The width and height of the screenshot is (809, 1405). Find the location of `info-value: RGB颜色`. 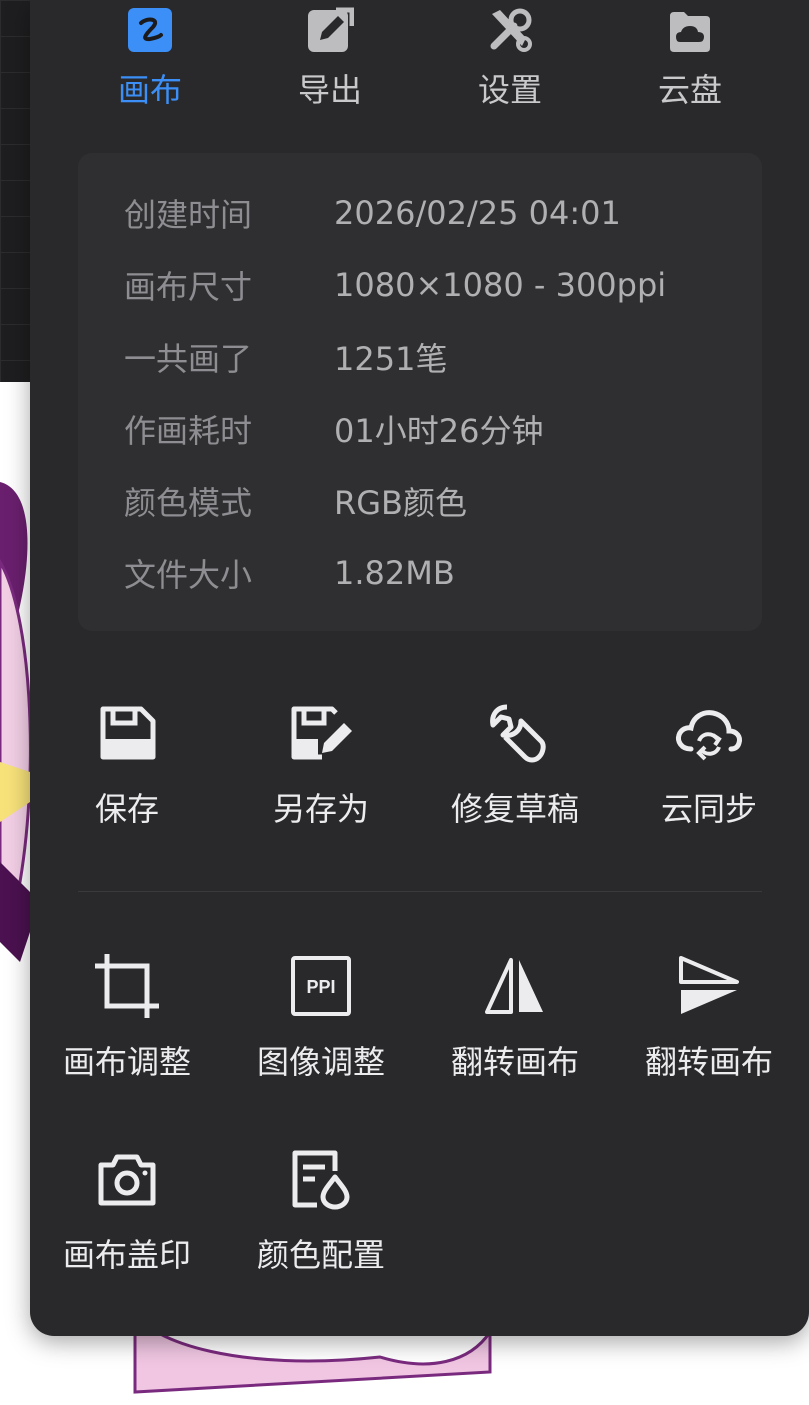

info-value: RGB颜色 is located at coordinates (400, 503).